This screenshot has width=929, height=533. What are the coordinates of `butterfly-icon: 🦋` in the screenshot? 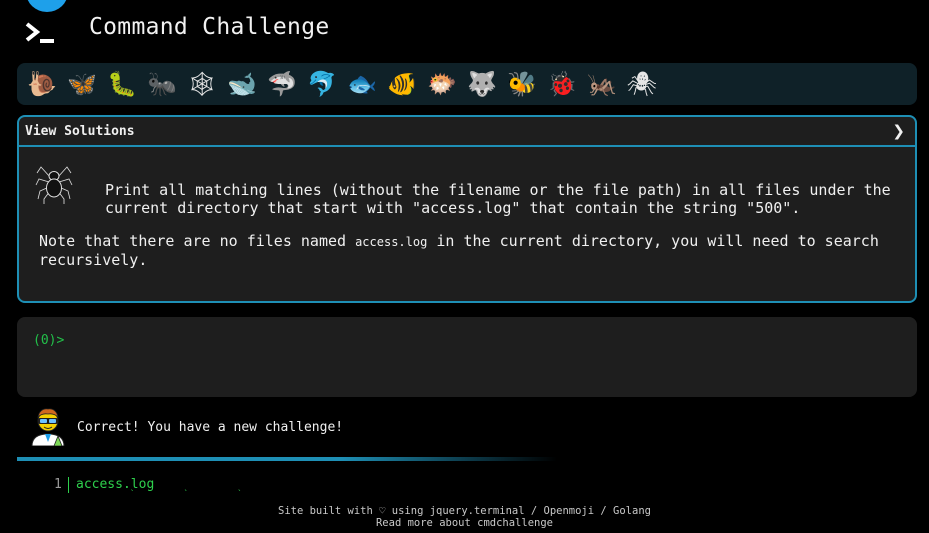 It's located at (82, 84).